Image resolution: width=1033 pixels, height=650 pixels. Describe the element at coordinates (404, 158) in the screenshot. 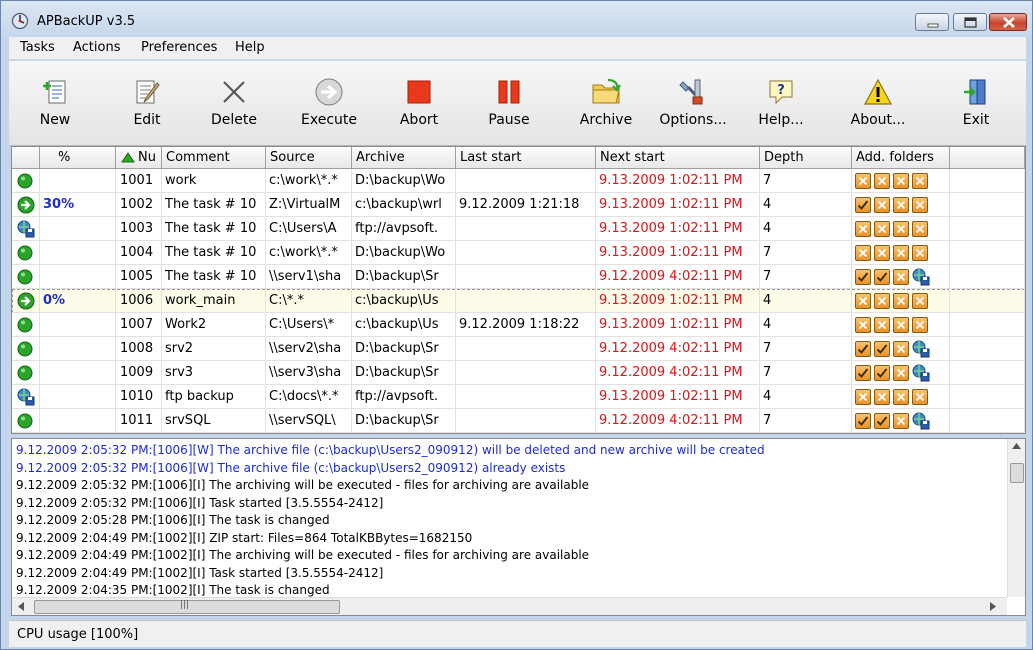

I see `column-header-archive: Archive` at that location.